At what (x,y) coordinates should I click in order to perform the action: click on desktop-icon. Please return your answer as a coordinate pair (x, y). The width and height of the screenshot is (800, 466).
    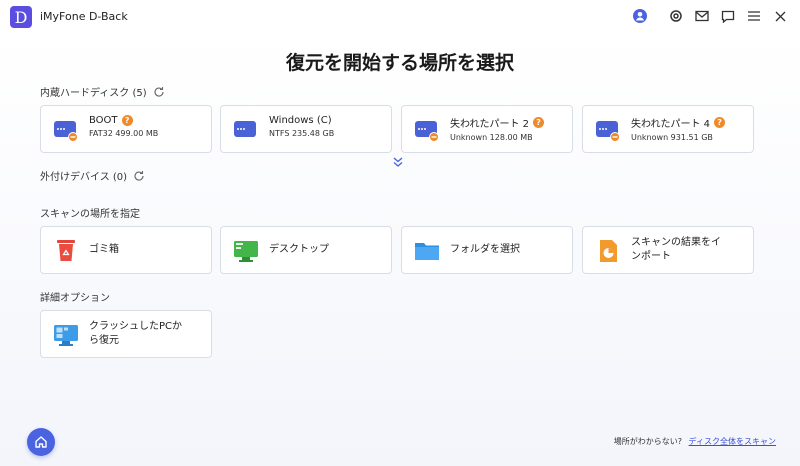
    Looking at the image, I should click on (246, 251).